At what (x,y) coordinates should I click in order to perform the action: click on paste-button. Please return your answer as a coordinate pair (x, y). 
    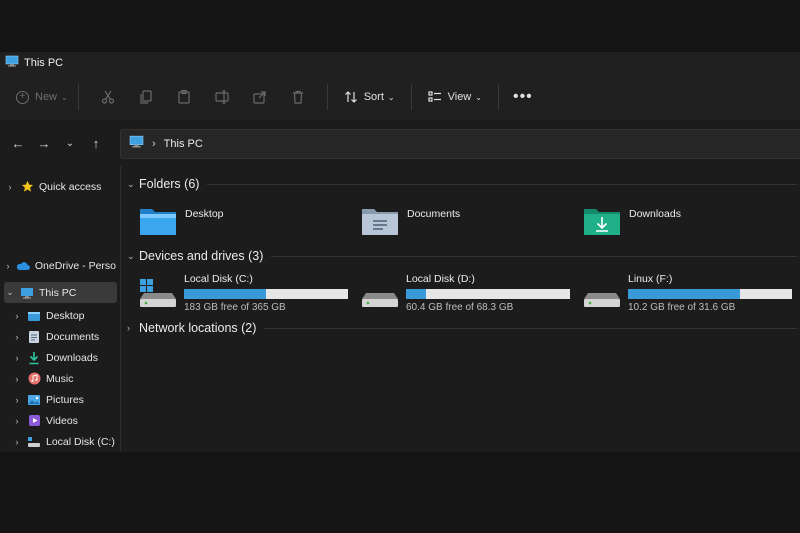
    Looking at the image, I should click on (184, 97).